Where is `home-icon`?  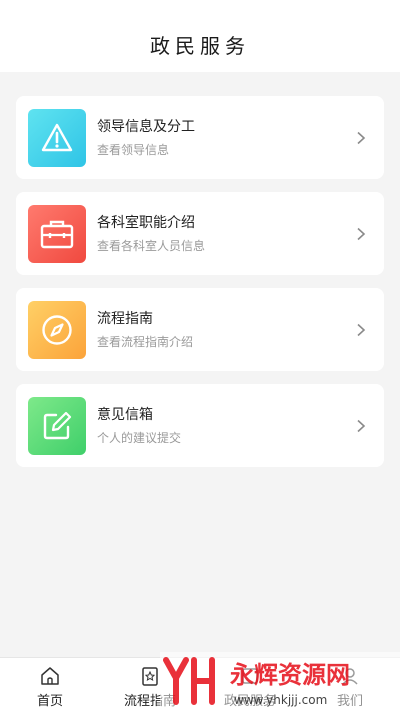 home-icon is located at coordinates (50, 676).